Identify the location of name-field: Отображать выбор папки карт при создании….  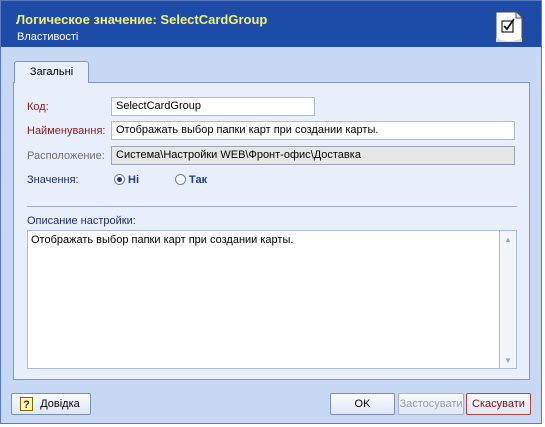
(313, 130).